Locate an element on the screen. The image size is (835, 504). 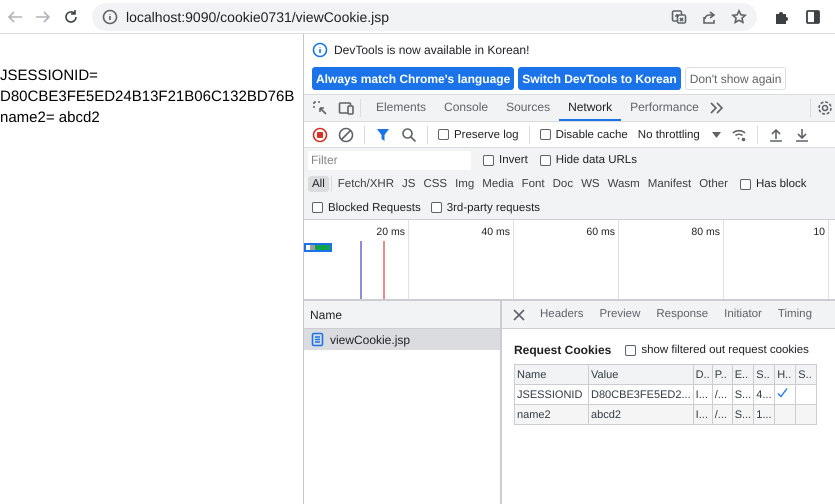
column-header: H.. is located at coordinates (785, 374).